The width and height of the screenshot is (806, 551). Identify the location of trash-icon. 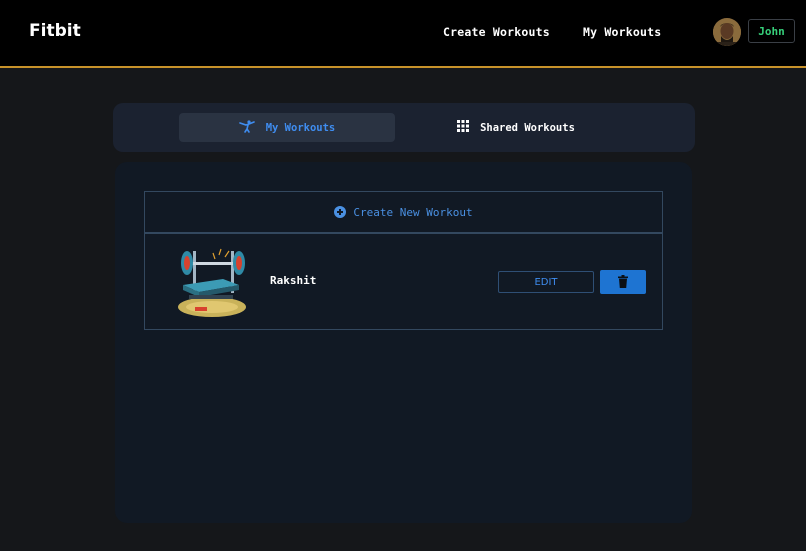
(623, 282).